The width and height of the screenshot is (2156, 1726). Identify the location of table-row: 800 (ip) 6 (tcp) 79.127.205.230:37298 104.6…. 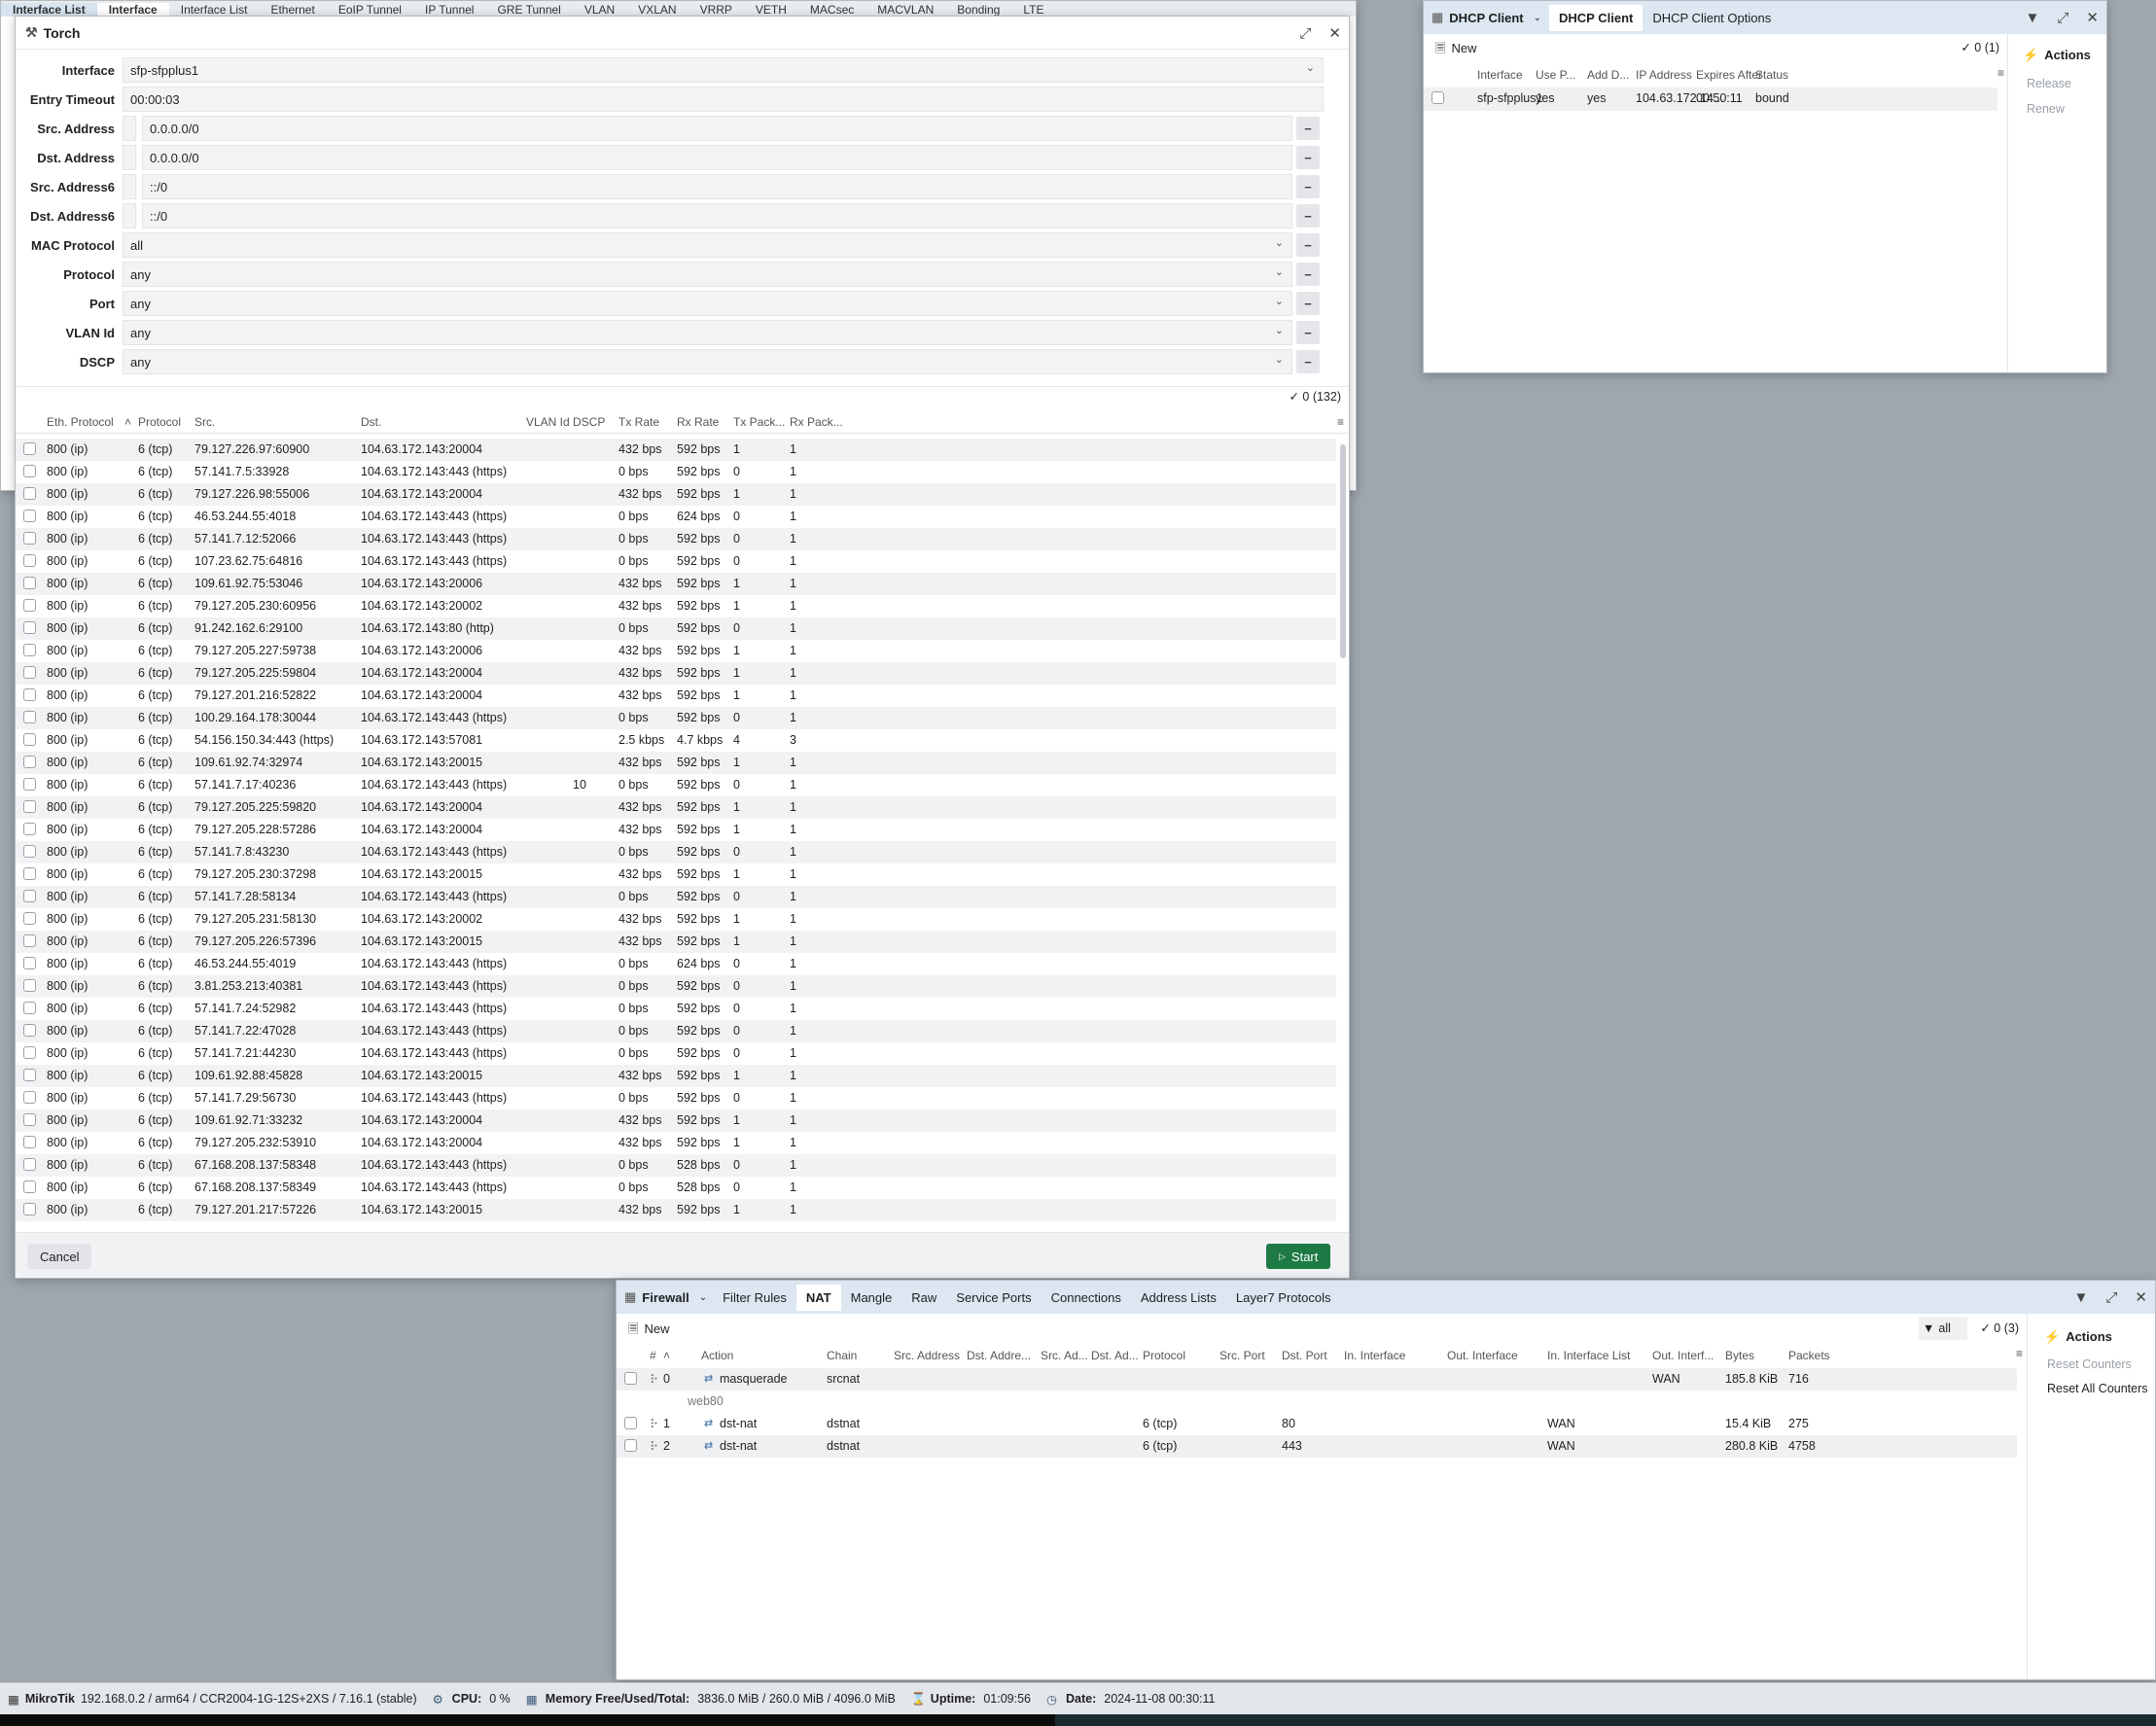
(676, 874).